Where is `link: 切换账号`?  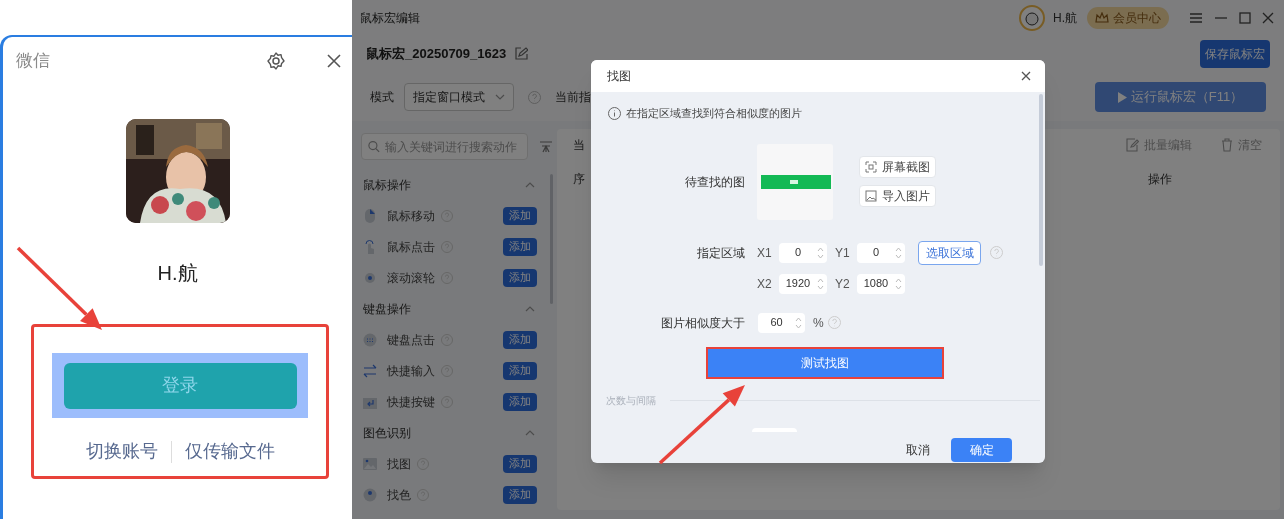 link: 切换账号 is located at coordinates (121, 451).